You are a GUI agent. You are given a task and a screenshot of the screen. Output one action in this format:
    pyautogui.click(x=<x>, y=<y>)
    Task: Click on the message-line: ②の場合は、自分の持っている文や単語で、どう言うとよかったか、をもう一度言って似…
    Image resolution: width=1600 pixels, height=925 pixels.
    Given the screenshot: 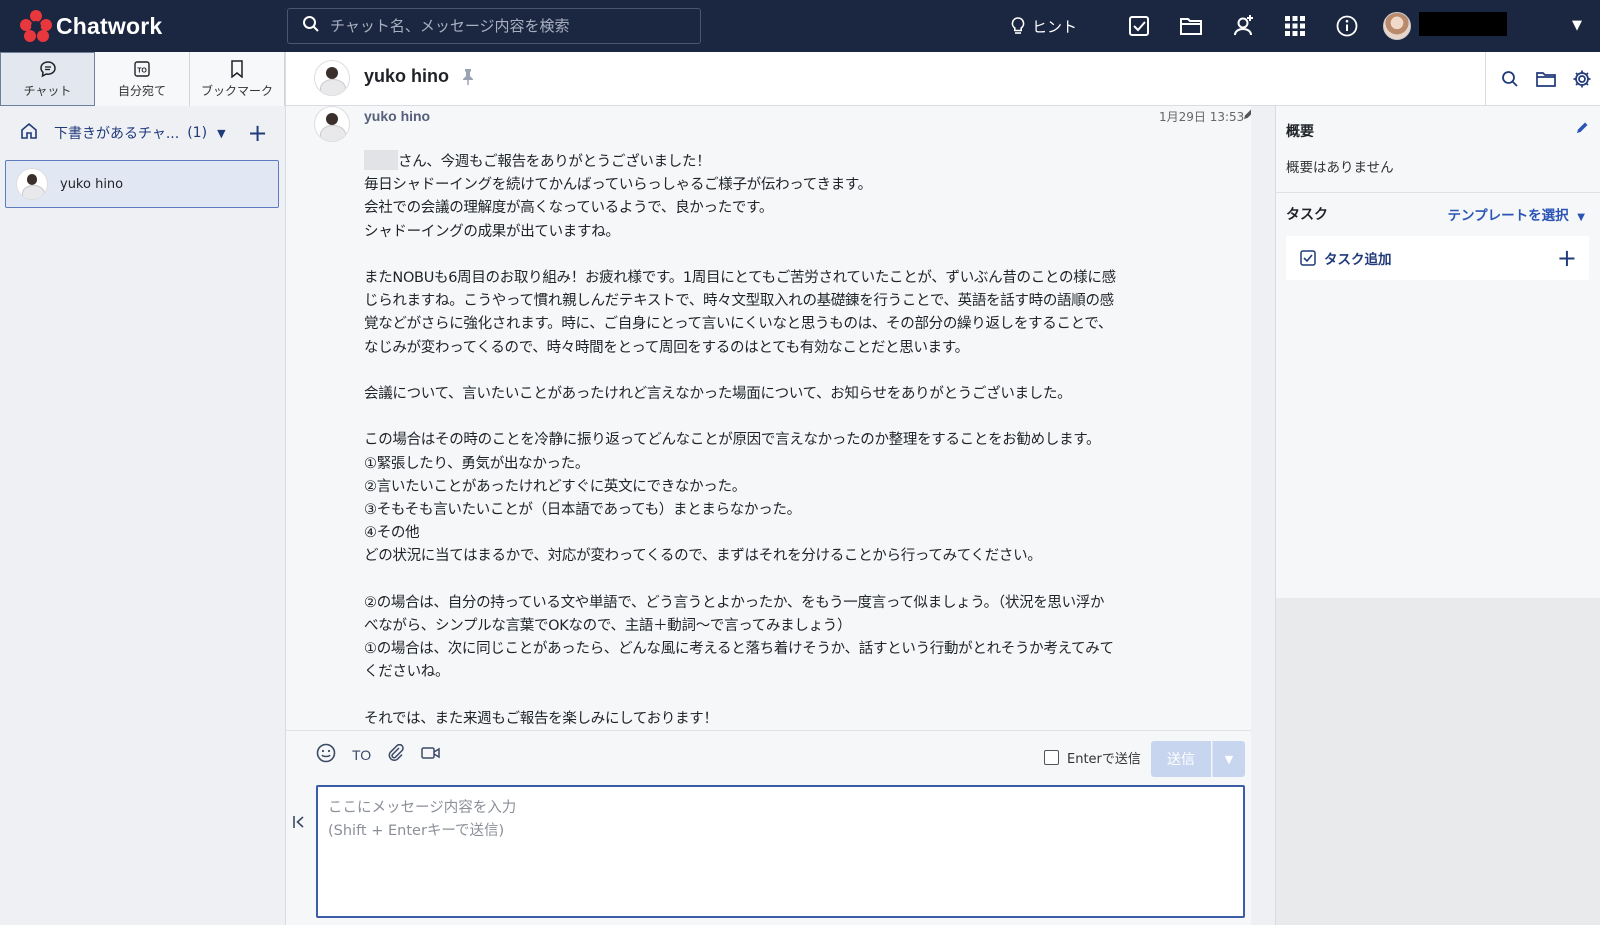 What is the action you would take?
    pyautogui.click(x=734, y=602)
    